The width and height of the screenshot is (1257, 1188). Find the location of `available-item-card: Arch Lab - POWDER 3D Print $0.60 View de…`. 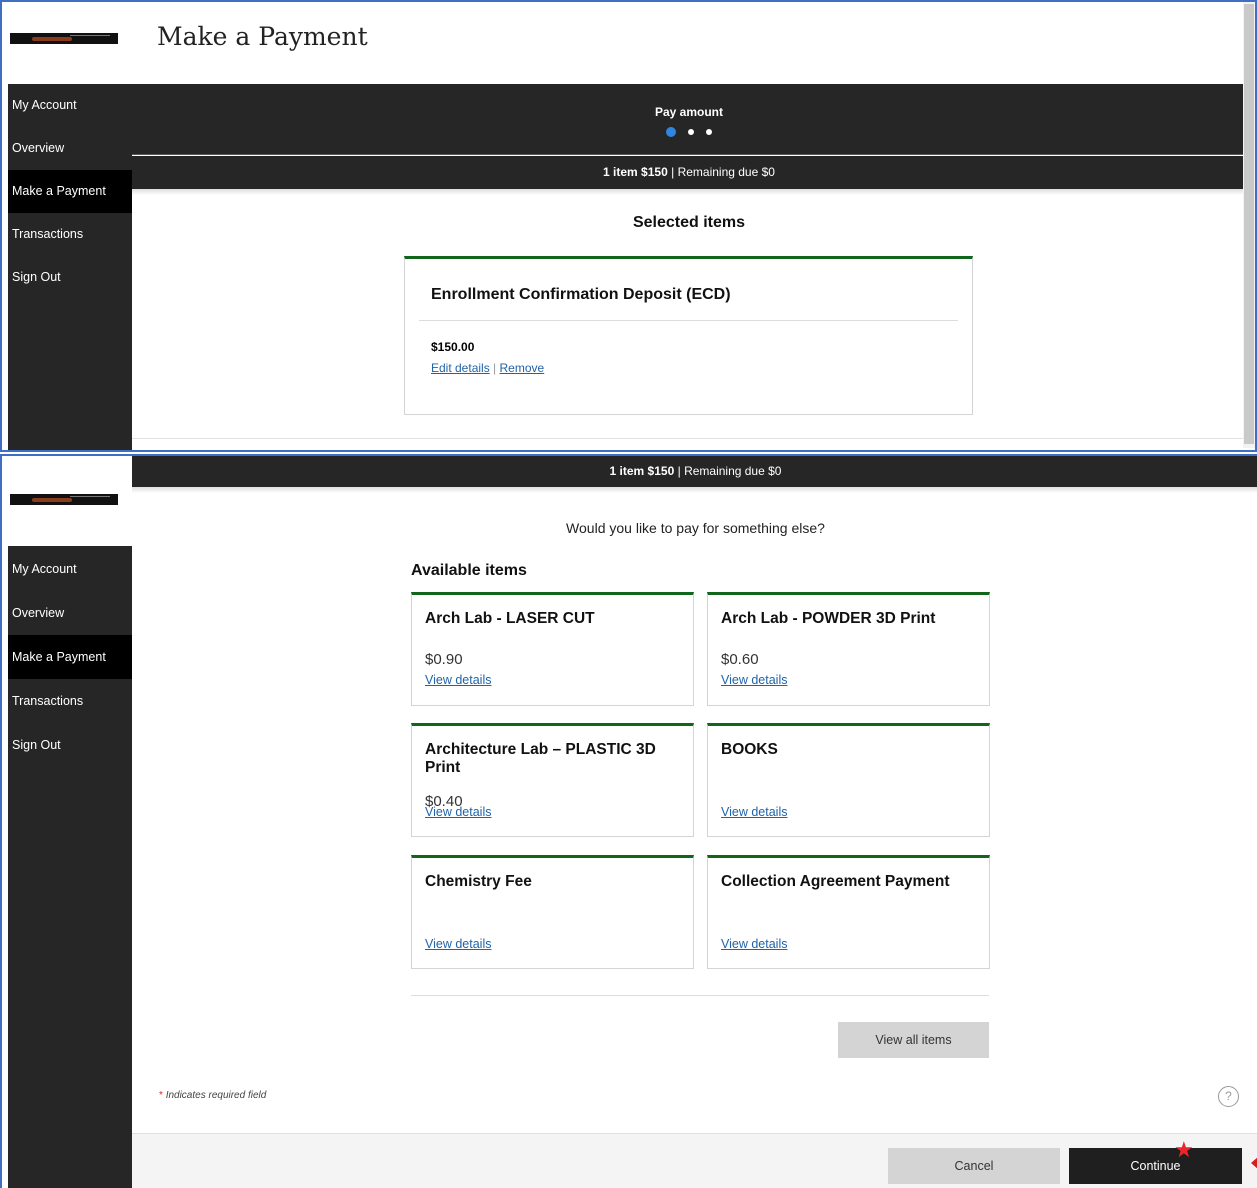

available-item-card: Arch Lab - POWDER 3D Print $0.60 View de… is located at coordinates (848, 649).